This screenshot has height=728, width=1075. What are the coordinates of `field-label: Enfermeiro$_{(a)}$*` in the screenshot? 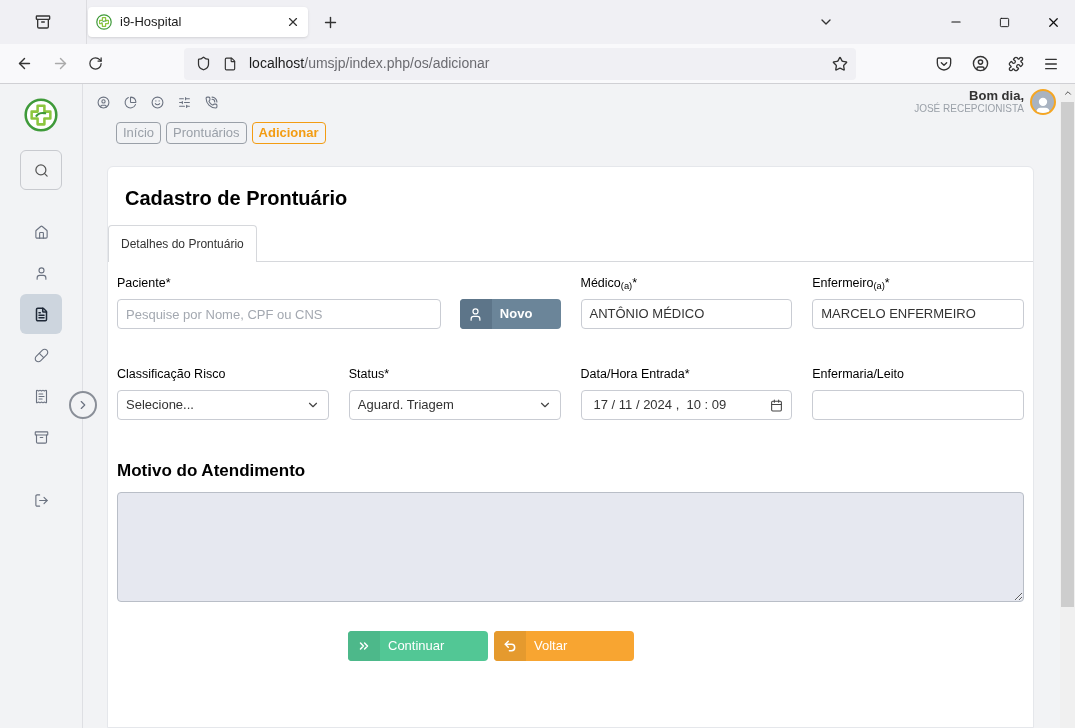 It's located at (851, 283).